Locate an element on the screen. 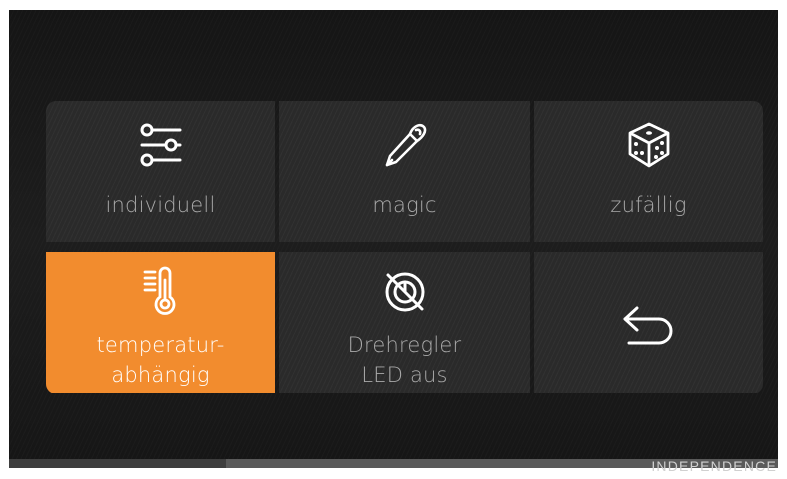  mode-tile-drehregler: Drehregler LED aus is located at coordinates (404, 322).